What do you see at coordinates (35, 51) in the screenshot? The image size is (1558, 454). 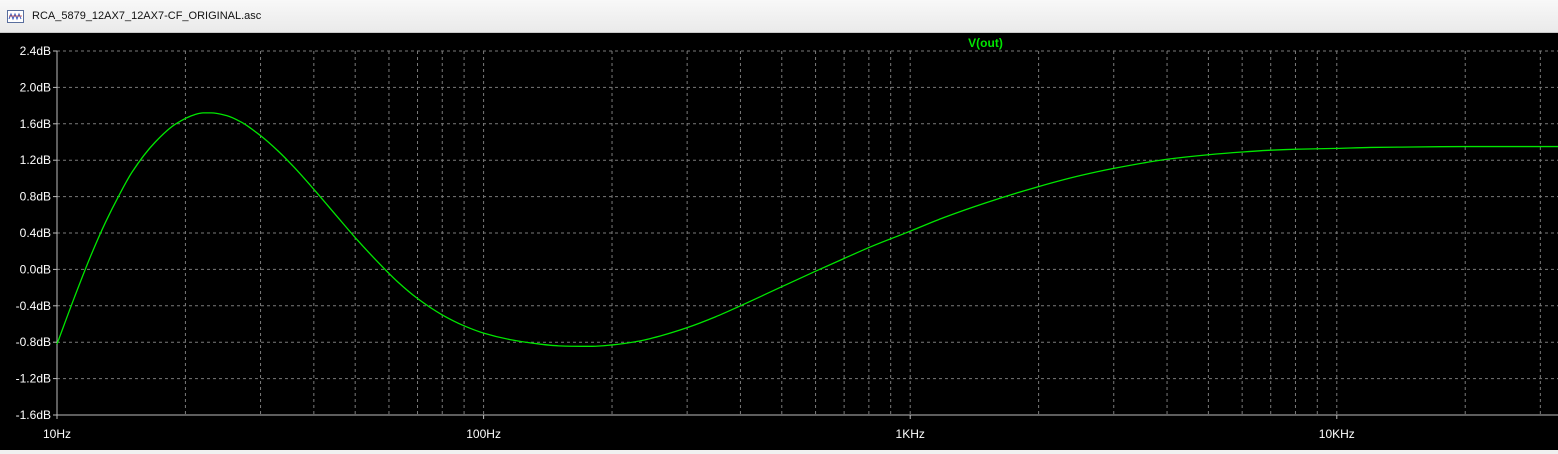 I see `y-tick-label: 2.4dB` at bounding box center [35, 51].